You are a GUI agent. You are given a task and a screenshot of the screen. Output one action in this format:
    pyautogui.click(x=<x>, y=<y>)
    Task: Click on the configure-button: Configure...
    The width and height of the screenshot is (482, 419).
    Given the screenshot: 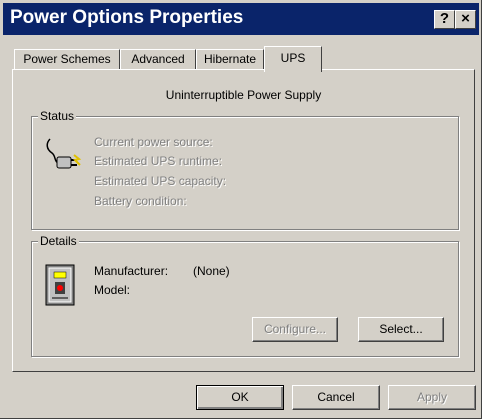 What is the action you would take?
    pyautogui.click(x=295, y=329)
    